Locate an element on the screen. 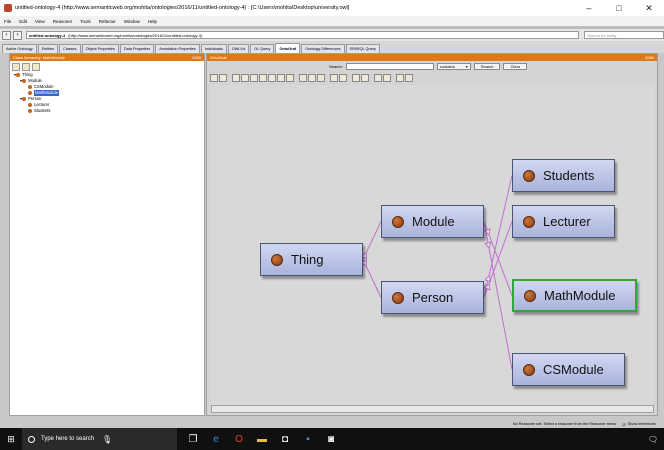 The height and width of the screenshot is (450, 664). search-label: Search: is located at coordinates (336, 66).